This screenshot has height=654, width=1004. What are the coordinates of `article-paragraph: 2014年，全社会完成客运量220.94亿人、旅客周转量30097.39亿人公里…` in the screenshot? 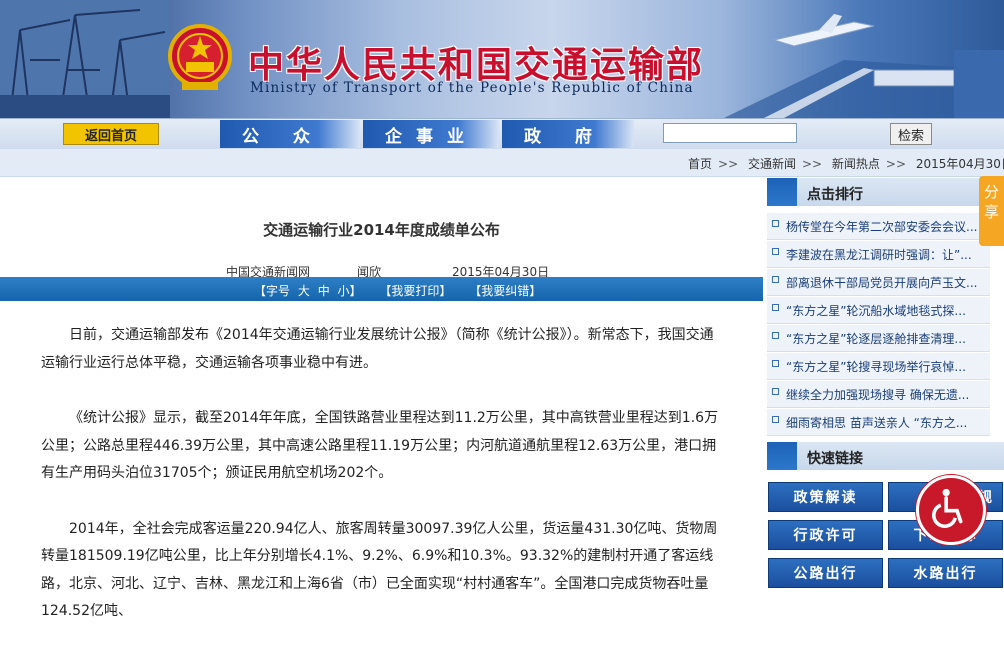 It's located at (379, 570).